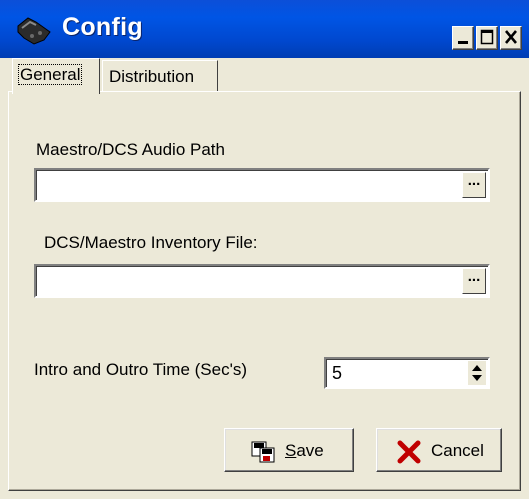 The height and width of the screenshot is (499, 529). What do you see at coordinates (102, 27) in the screenshot?
I see `window-title: Config` at bounding box center [102, 27].